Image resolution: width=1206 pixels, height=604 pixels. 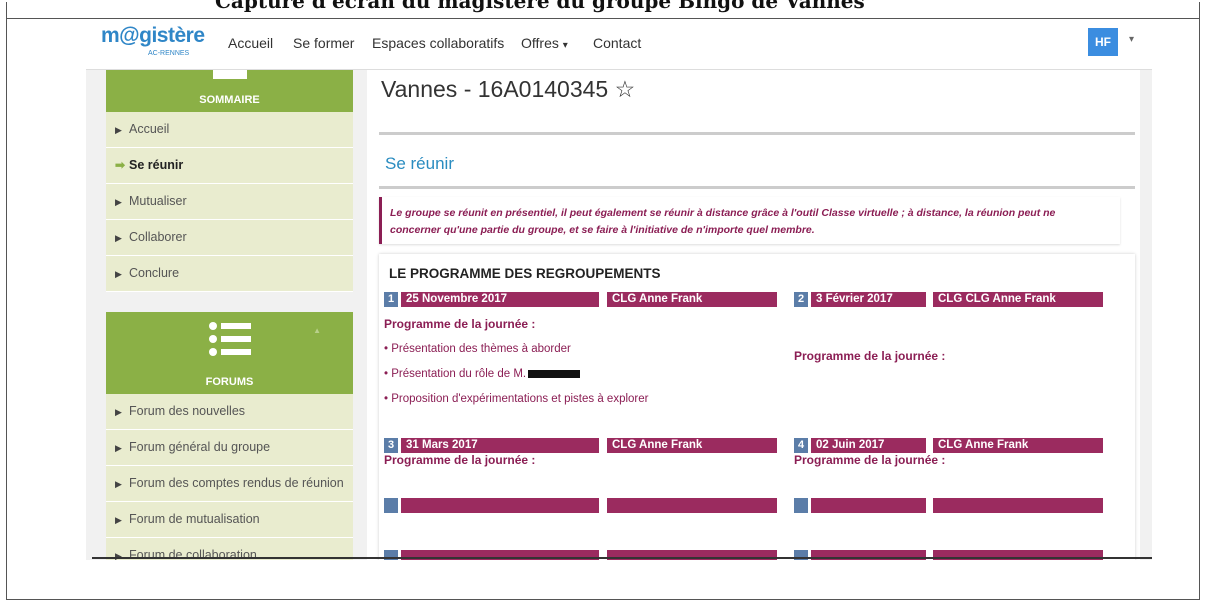 I want to click on sidebar-item-label: Se réunir, so click(x=156, y=165).